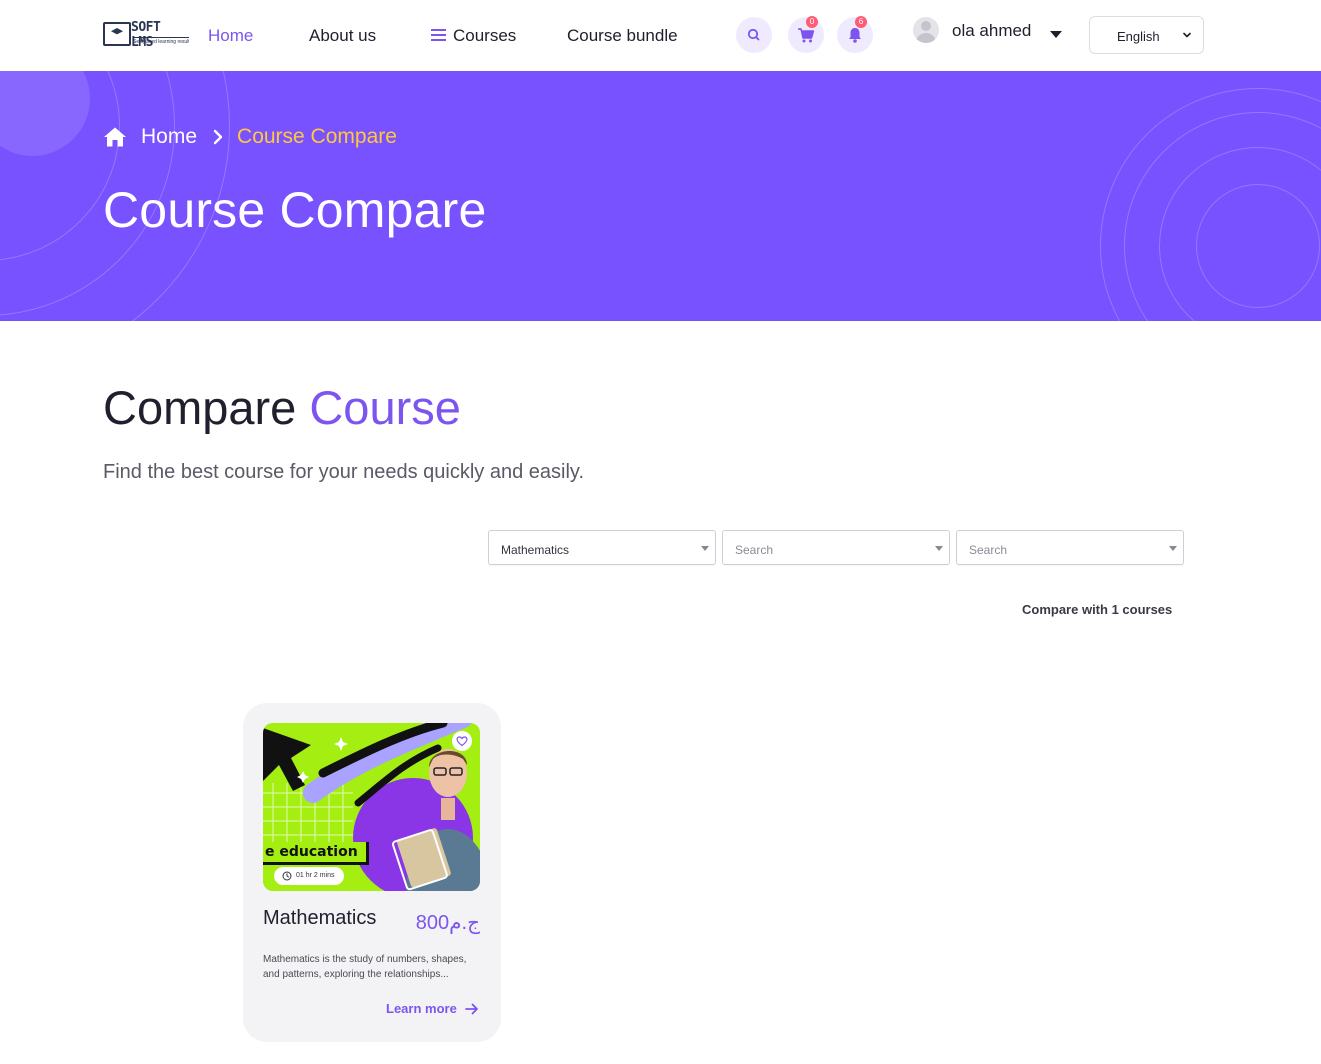  What do you see at coordinates (447, 923) in the screenshot?
I see `course-price: 800ج.م` at bounding box center [447, 923].